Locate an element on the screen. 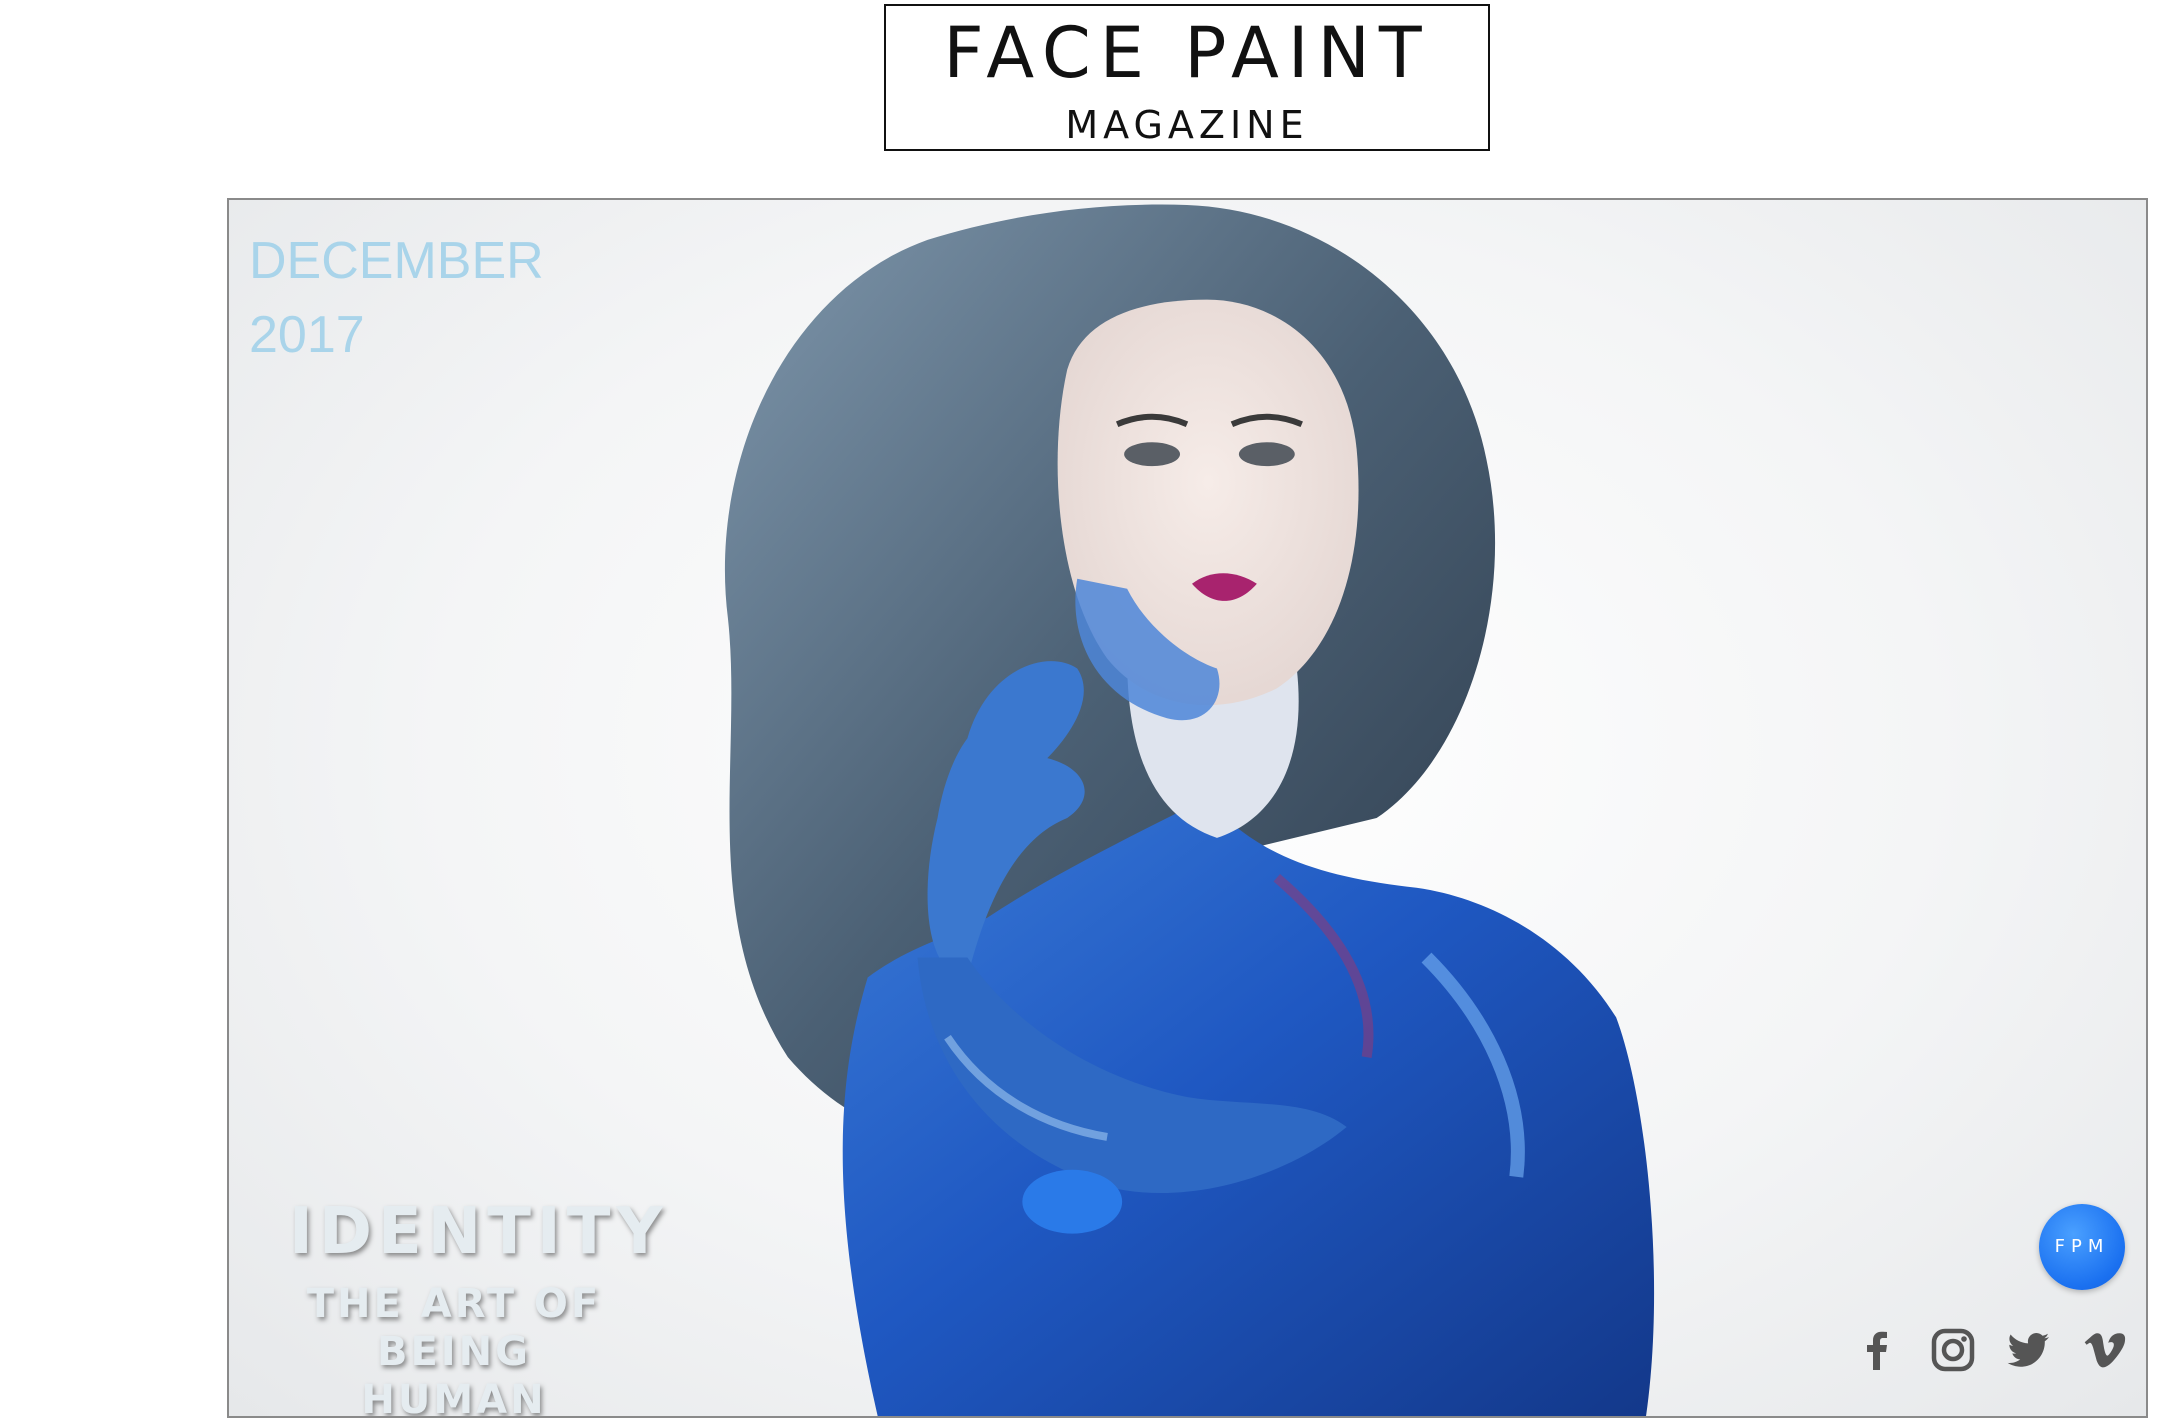 The width and height of the screenshot is (2180, 1420). twitter-link is located at coordinates (2029, 1350).